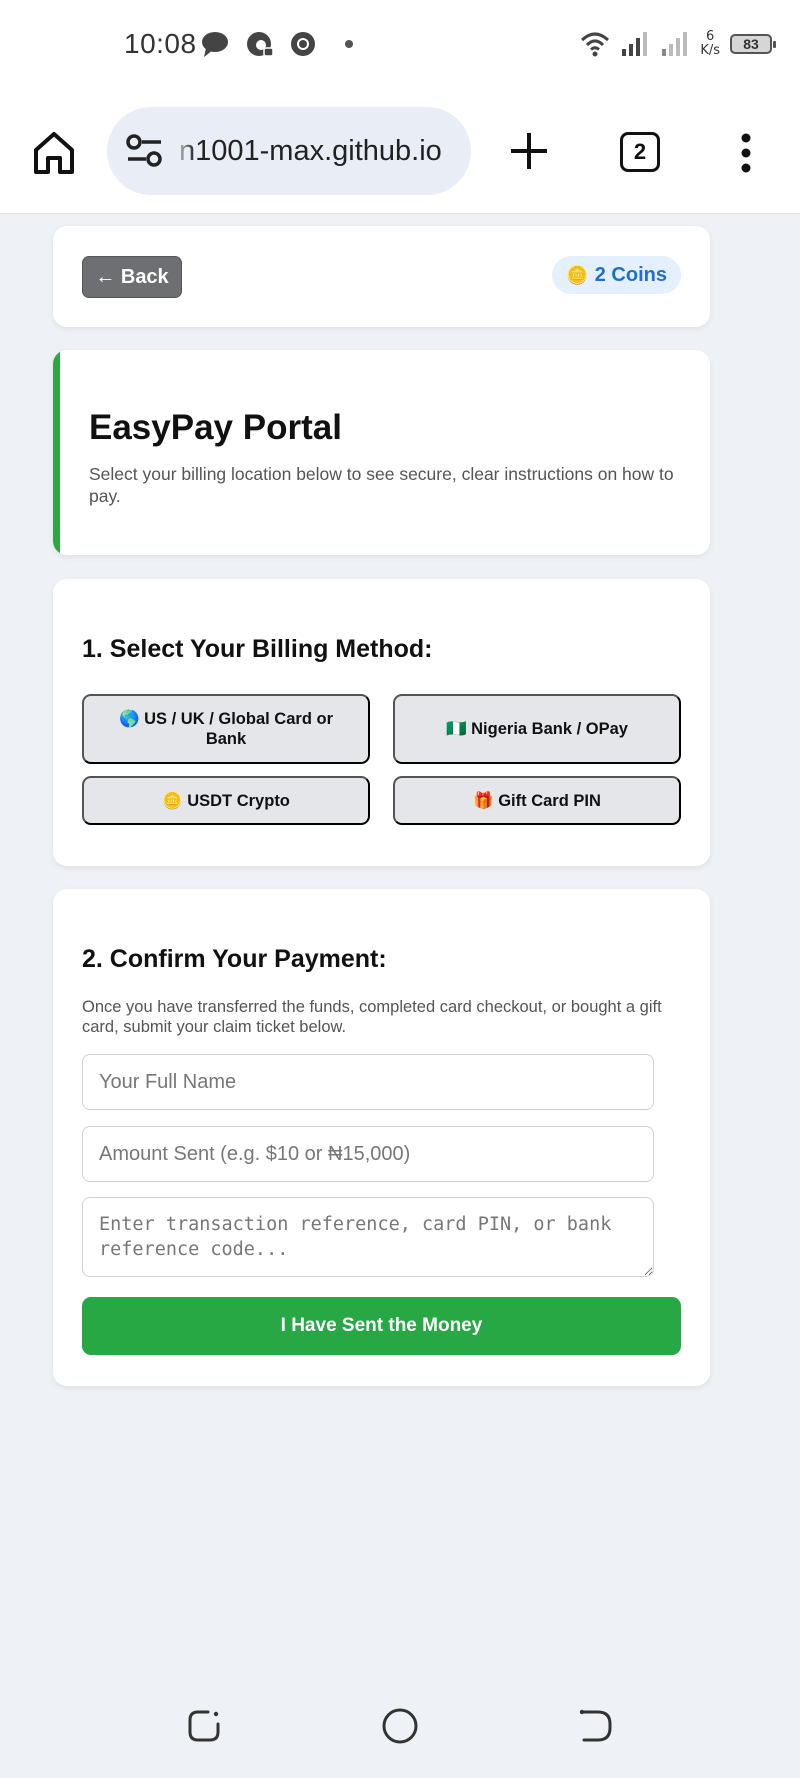 The height and width of the screenshot is (1778, 800). Describe the element at coordinates (226, 729) in the screenshot. I see `method-global-card-bank-button: 🌎 US / UK / Global Card or Bank` at that location.